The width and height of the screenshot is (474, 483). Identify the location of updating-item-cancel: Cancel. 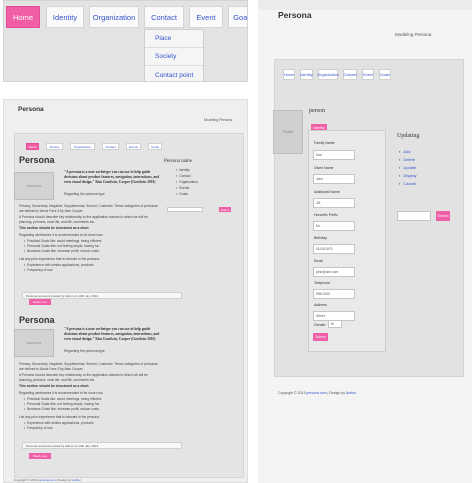
(407, 183).